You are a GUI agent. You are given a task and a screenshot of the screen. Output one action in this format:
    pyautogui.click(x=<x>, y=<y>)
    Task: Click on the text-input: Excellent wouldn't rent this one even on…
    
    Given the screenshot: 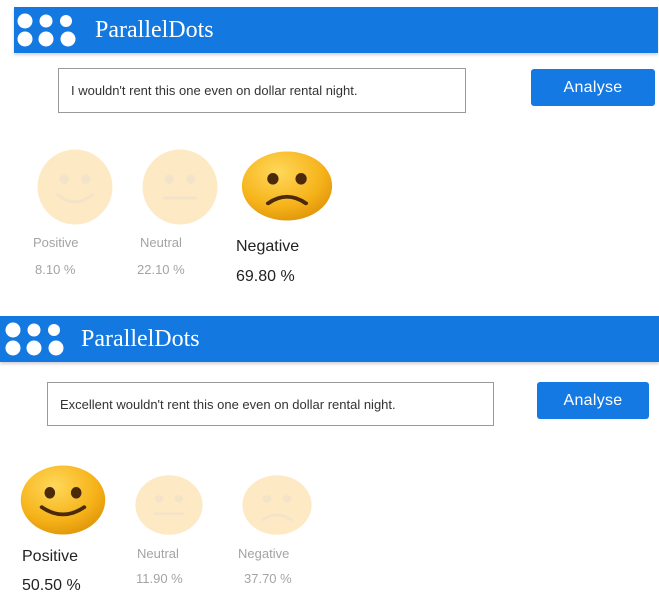 What is the action you would take?
    pyautogui.click(x=270, y=404)
    